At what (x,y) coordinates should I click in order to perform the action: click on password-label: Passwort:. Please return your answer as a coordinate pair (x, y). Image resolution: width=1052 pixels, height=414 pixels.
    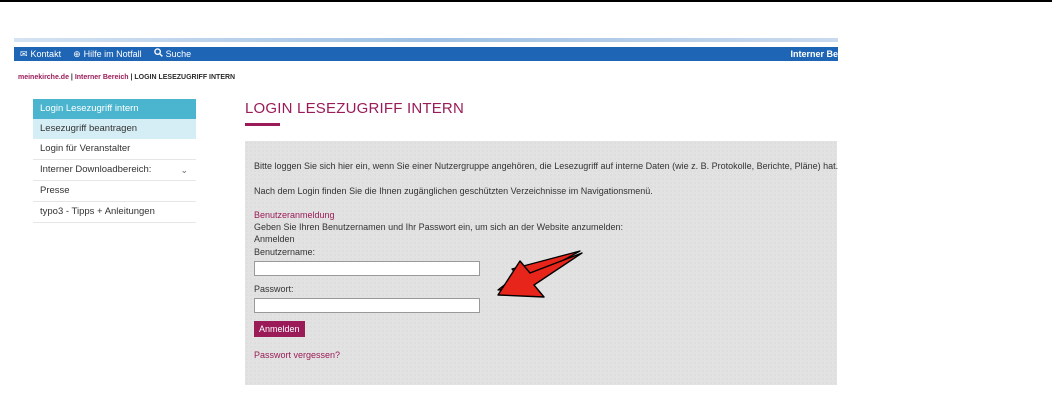
    Looking at the image, I should click on (274, 289).